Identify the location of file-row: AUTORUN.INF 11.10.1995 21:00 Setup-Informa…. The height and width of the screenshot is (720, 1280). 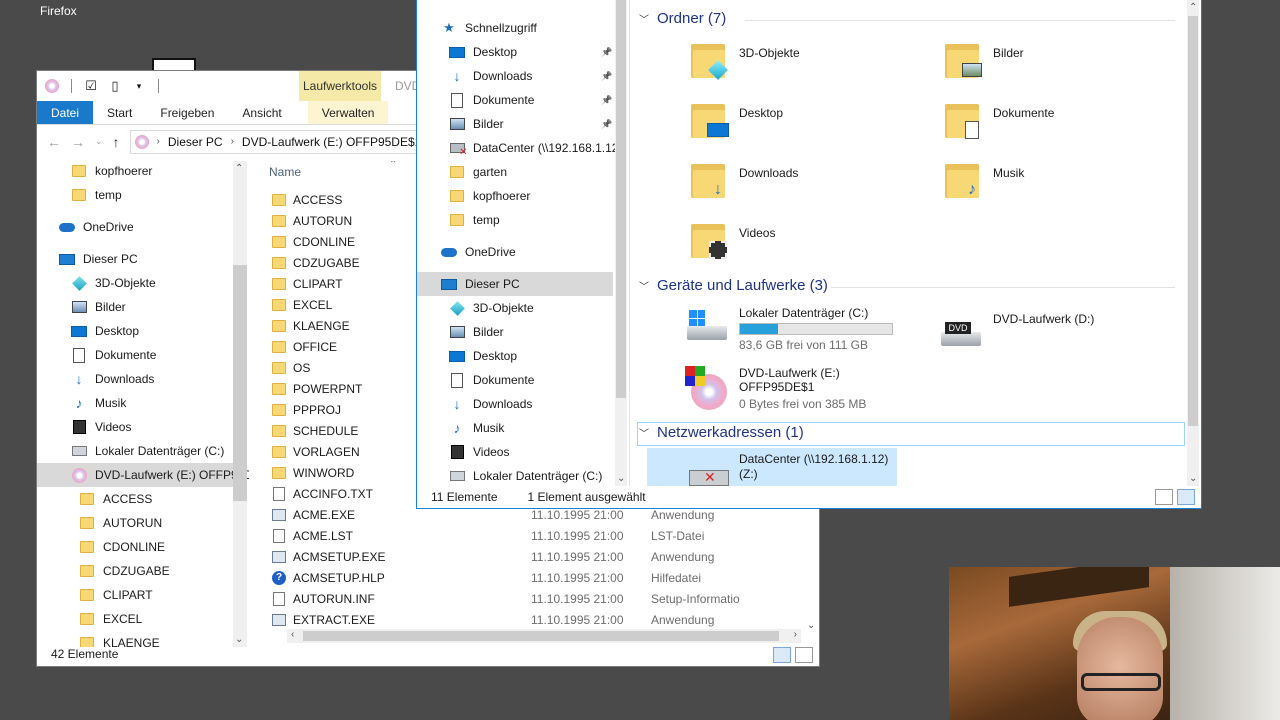
(540, 598).